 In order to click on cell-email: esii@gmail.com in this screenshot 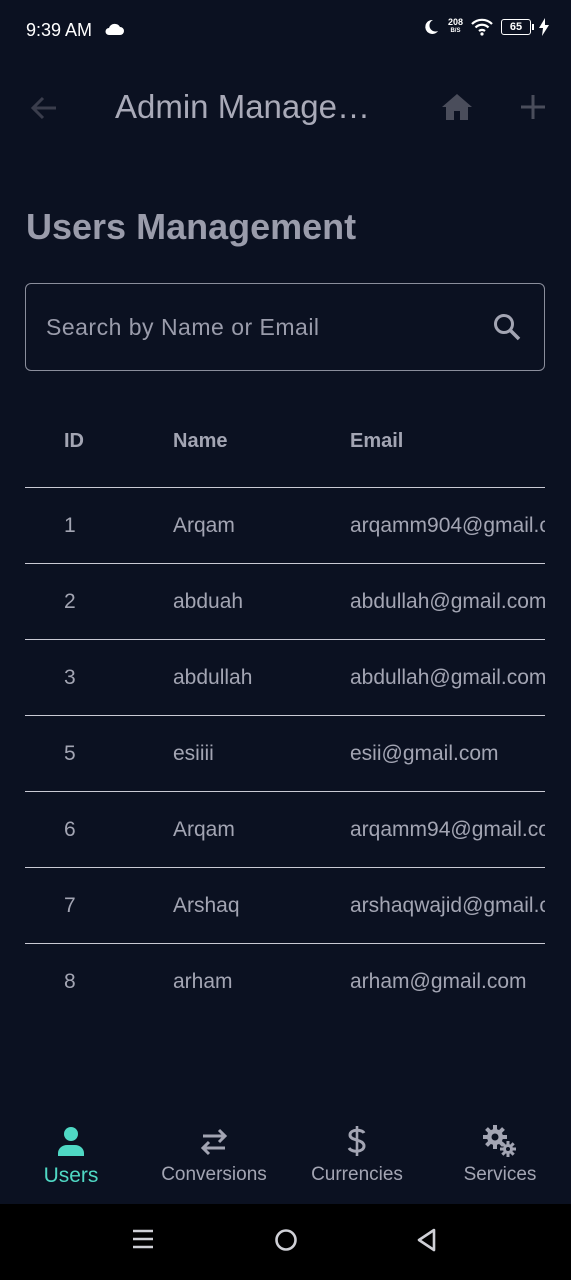, I will do `click(424, 753)`.